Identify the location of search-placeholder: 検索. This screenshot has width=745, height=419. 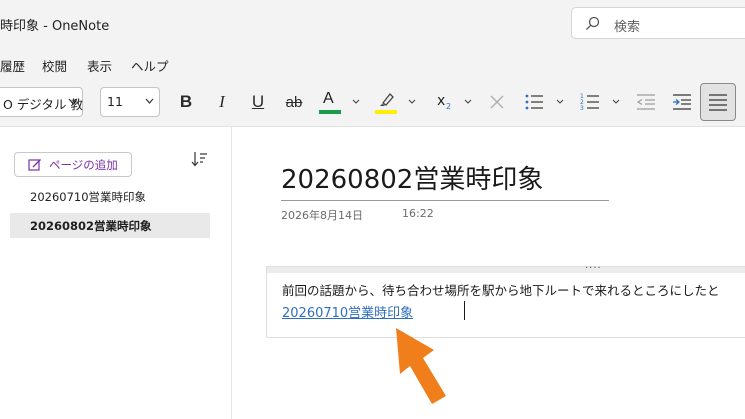
(627, 27).